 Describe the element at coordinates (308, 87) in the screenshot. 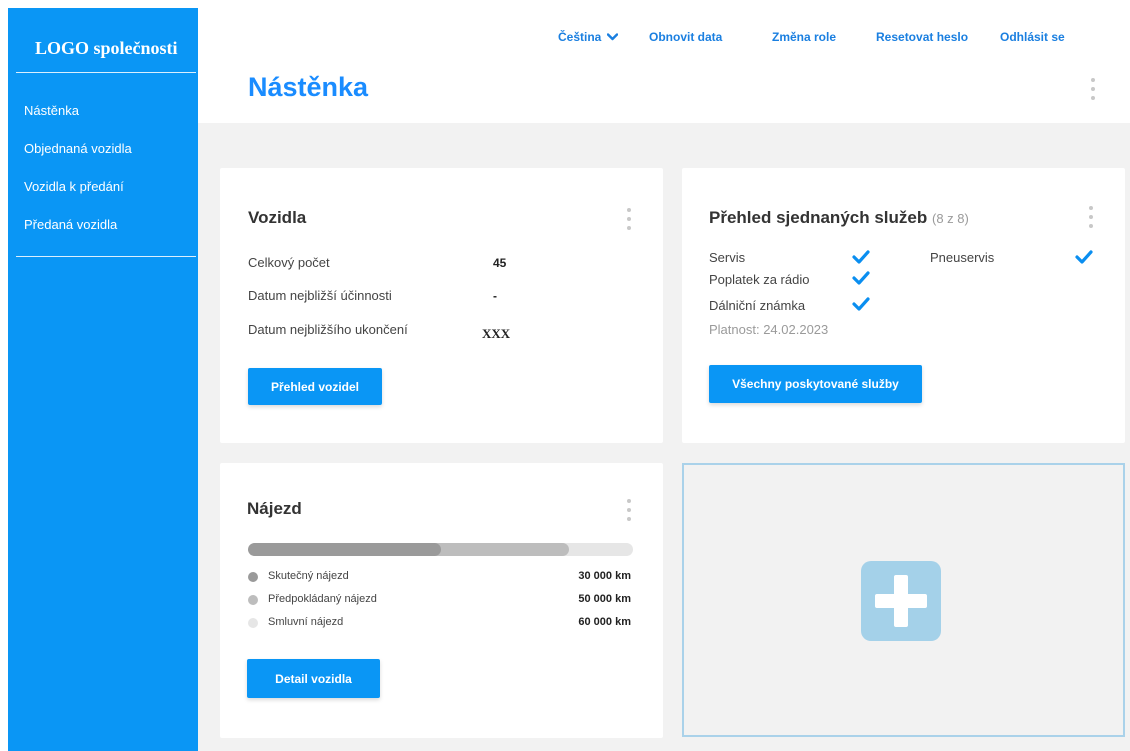

I see `page-title: Nástěnka` at that location.